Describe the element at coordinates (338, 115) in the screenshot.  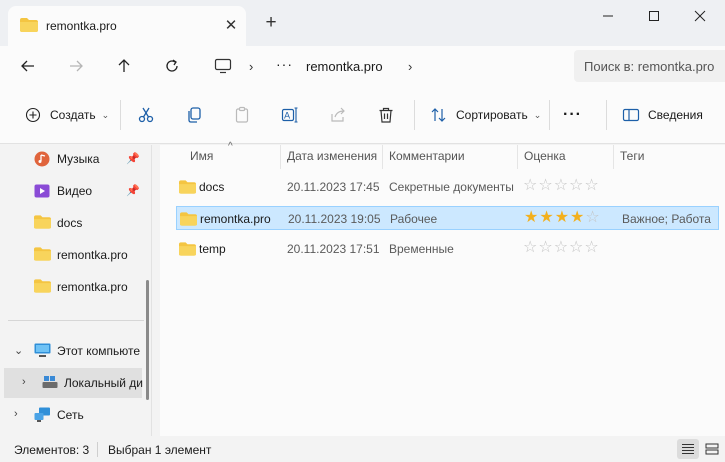
I see `share-button` at that location.